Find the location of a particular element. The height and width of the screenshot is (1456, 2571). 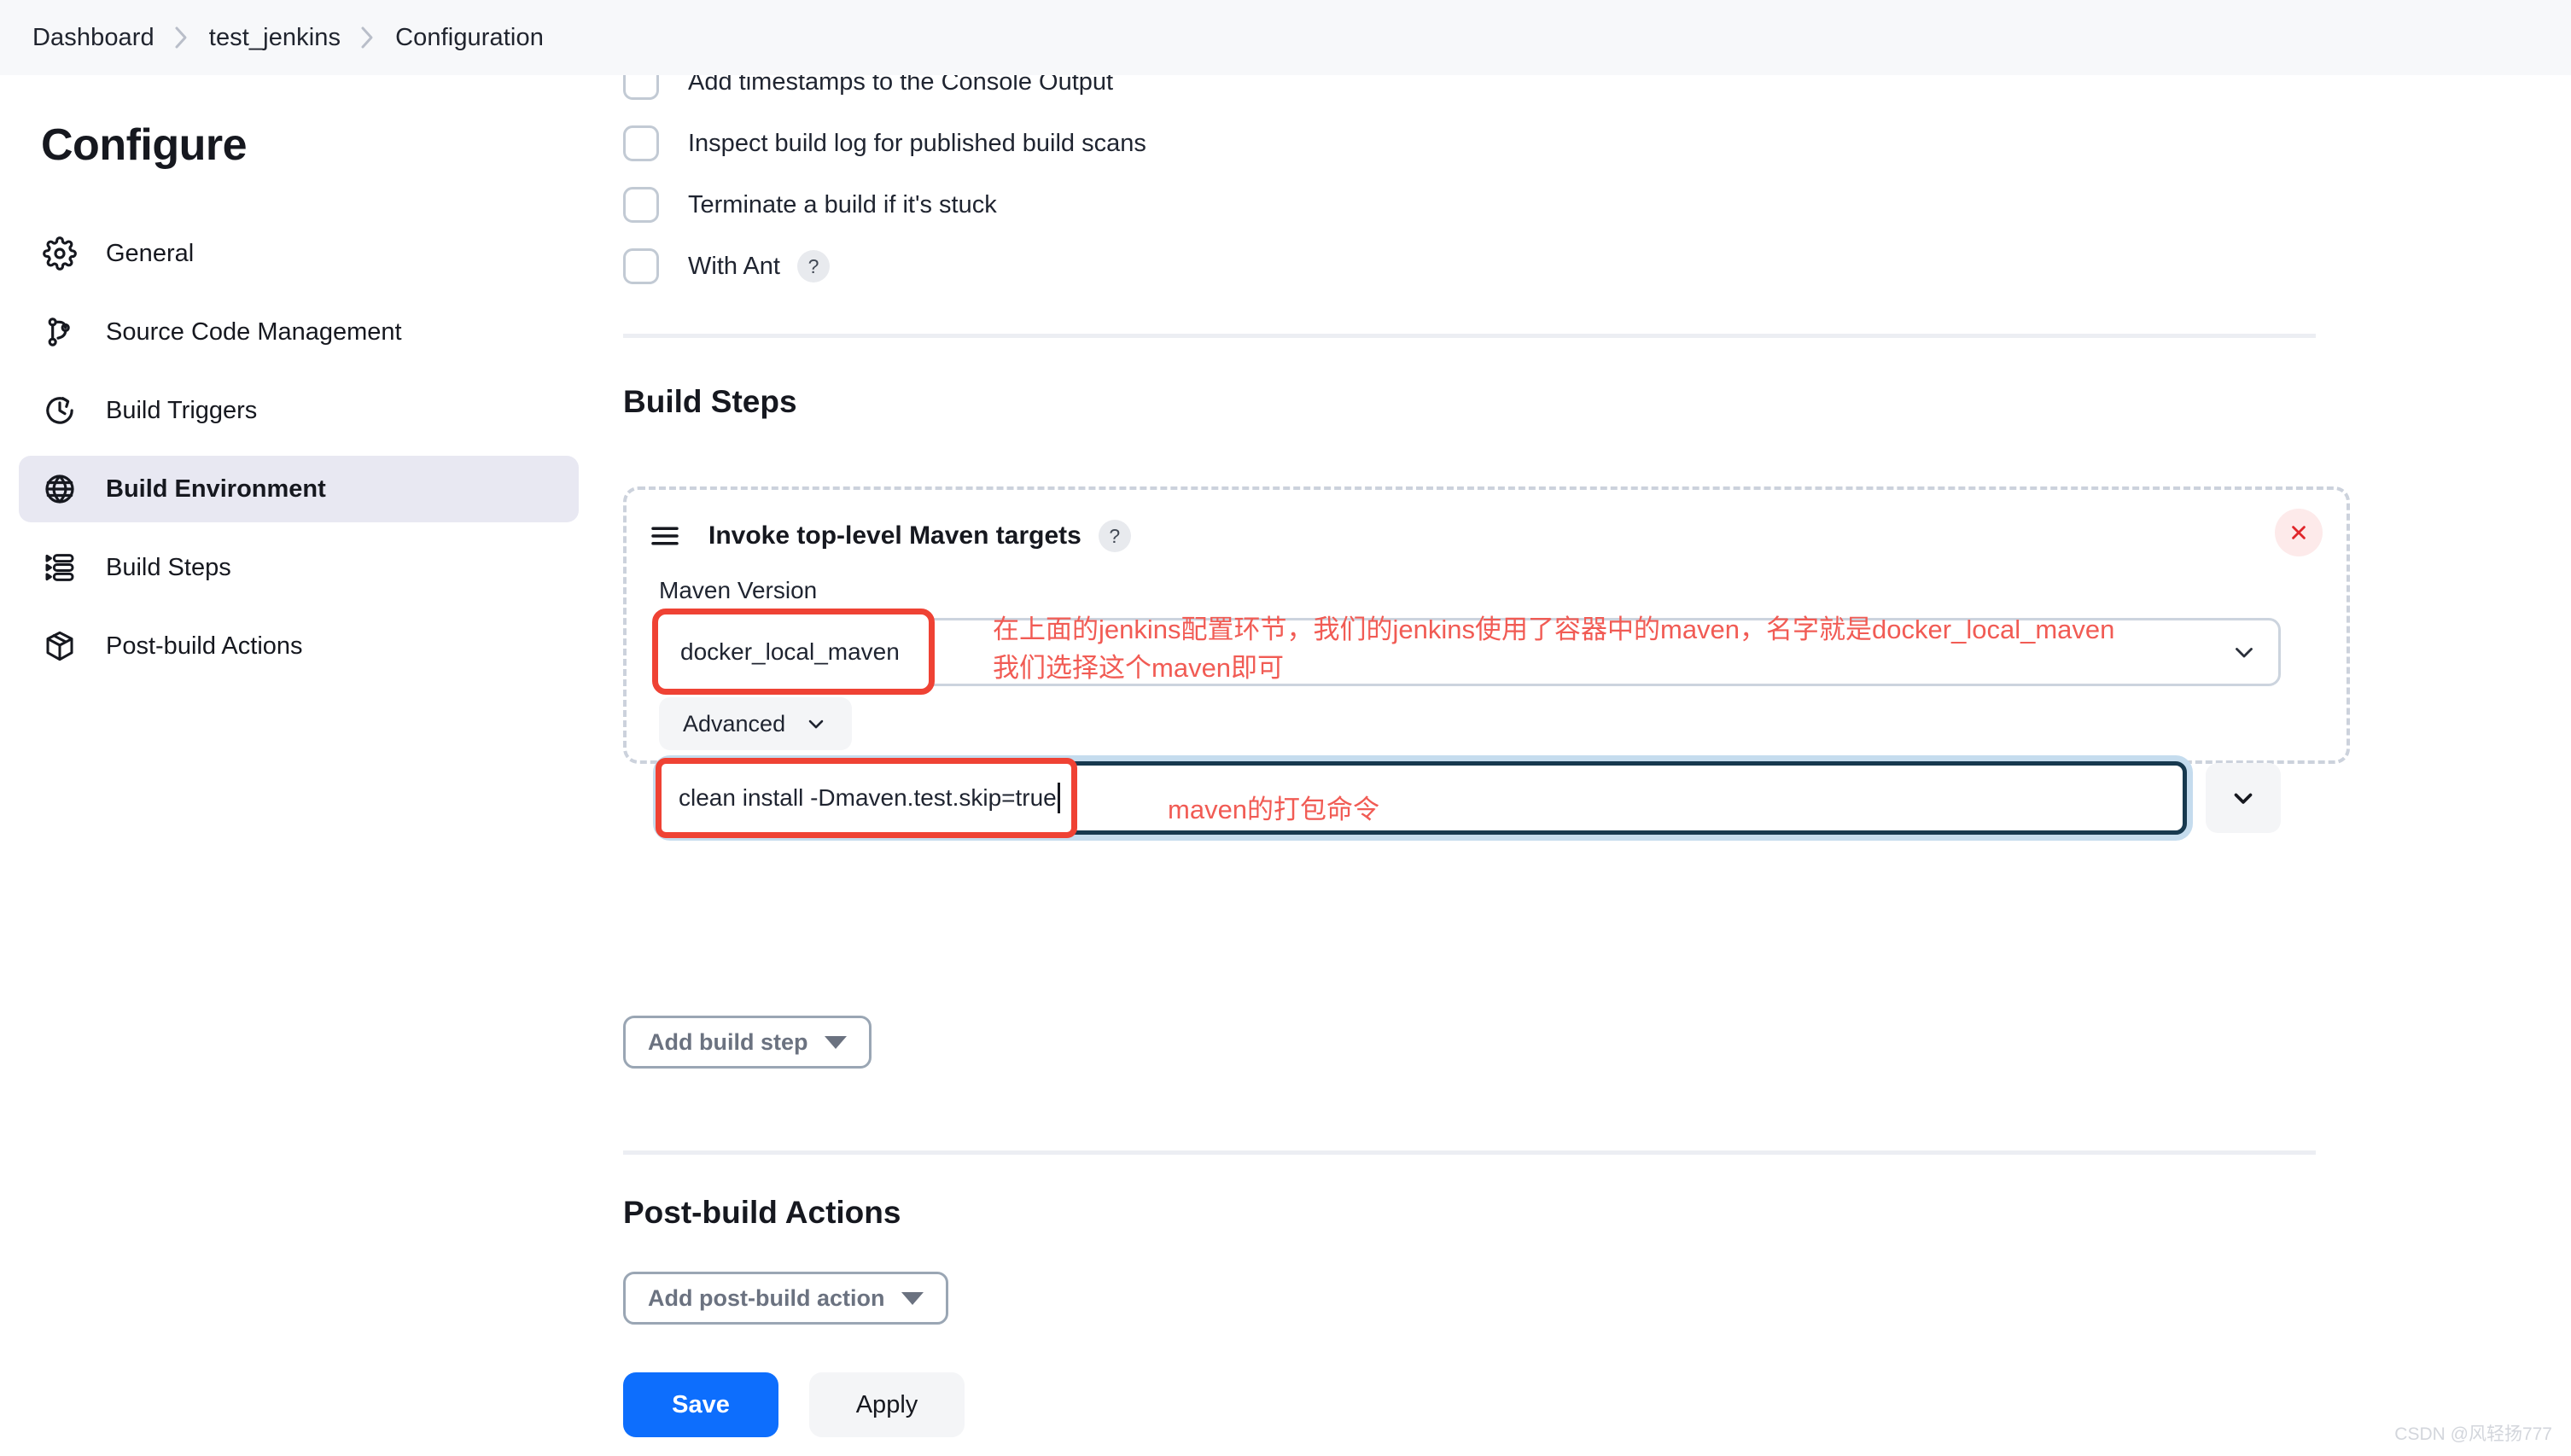

goals-dropdown-button is located at coordinates (2244, 798).